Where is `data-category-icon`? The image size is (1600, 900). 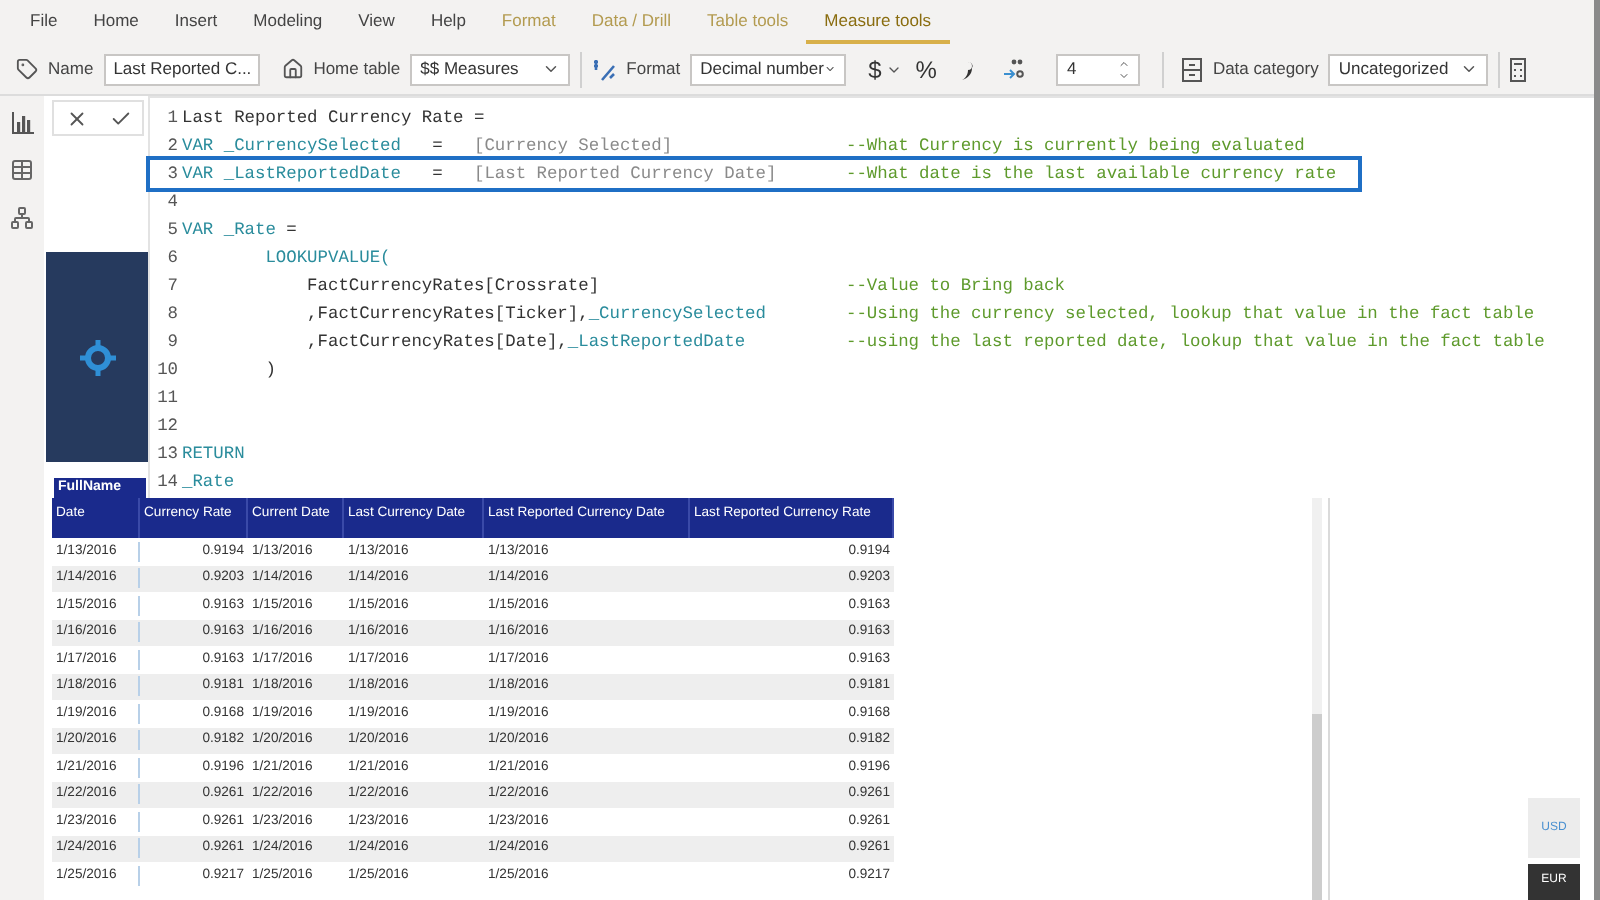
data-category-icon is located at coordinates (1192, 69).